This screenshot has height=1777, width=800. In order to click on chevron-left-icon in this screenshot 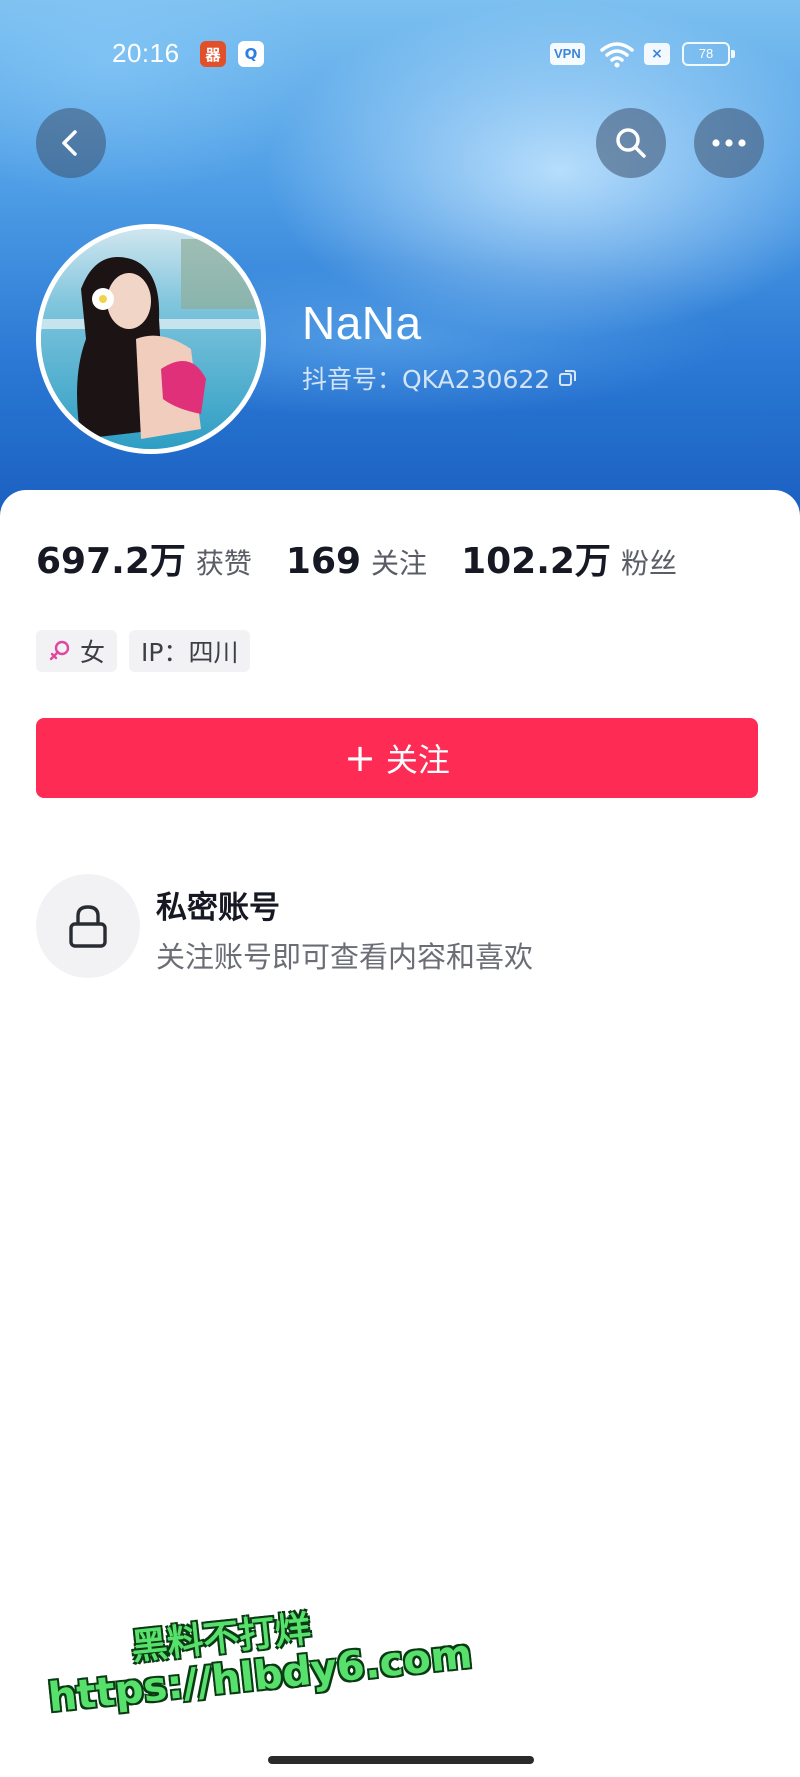, I will do `click(69, 143)`.